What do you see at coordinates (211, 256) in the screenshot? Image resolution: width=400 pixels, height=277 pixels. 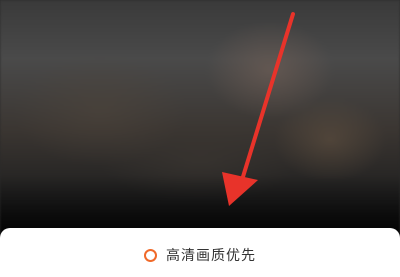 I see `hd-quality-priority-label: 高清画质优先` at bounding box center [211, 256].